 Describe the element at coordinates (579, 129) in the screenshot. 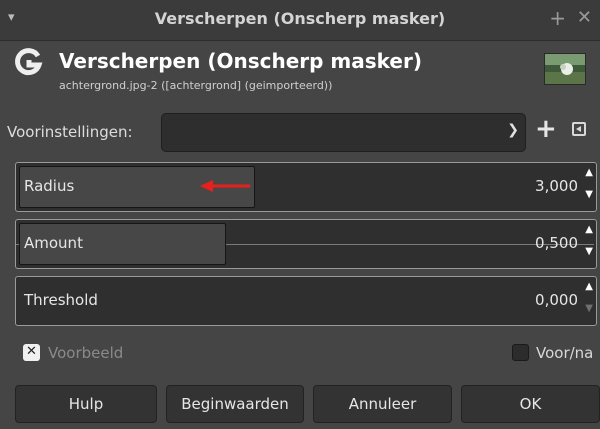

I see `preset-menu-icon` at that location.